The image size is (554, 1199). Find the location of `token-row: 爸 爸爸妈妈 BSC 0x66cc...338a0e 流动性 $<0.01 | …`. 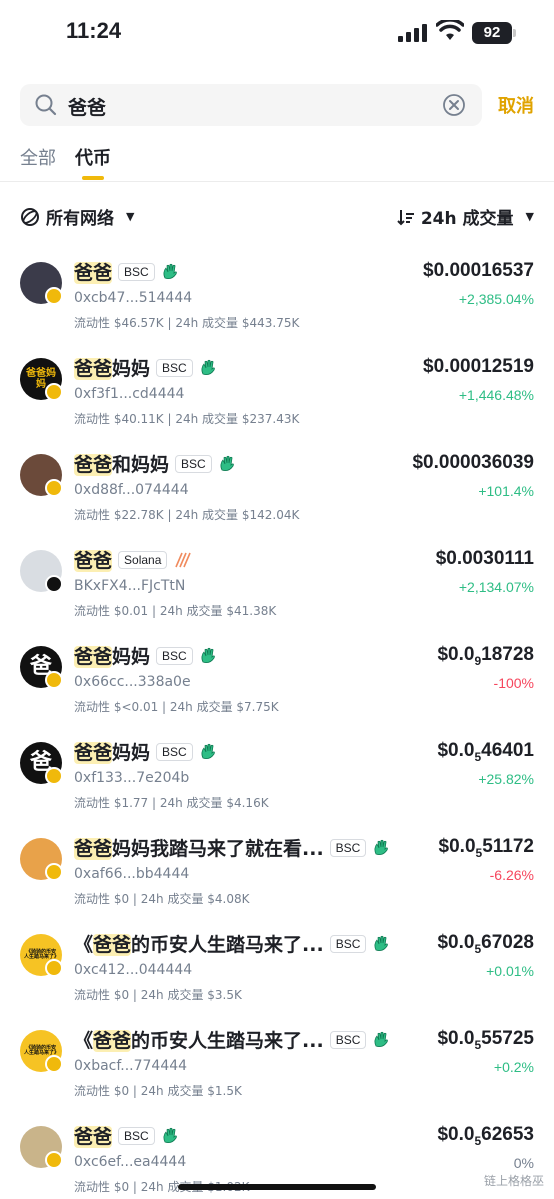

token-row: 爸 爸爸妈妈 BSC 0x66cc...338a0e 流动性 $<0.01 | … is located at coordinates (277, 680).